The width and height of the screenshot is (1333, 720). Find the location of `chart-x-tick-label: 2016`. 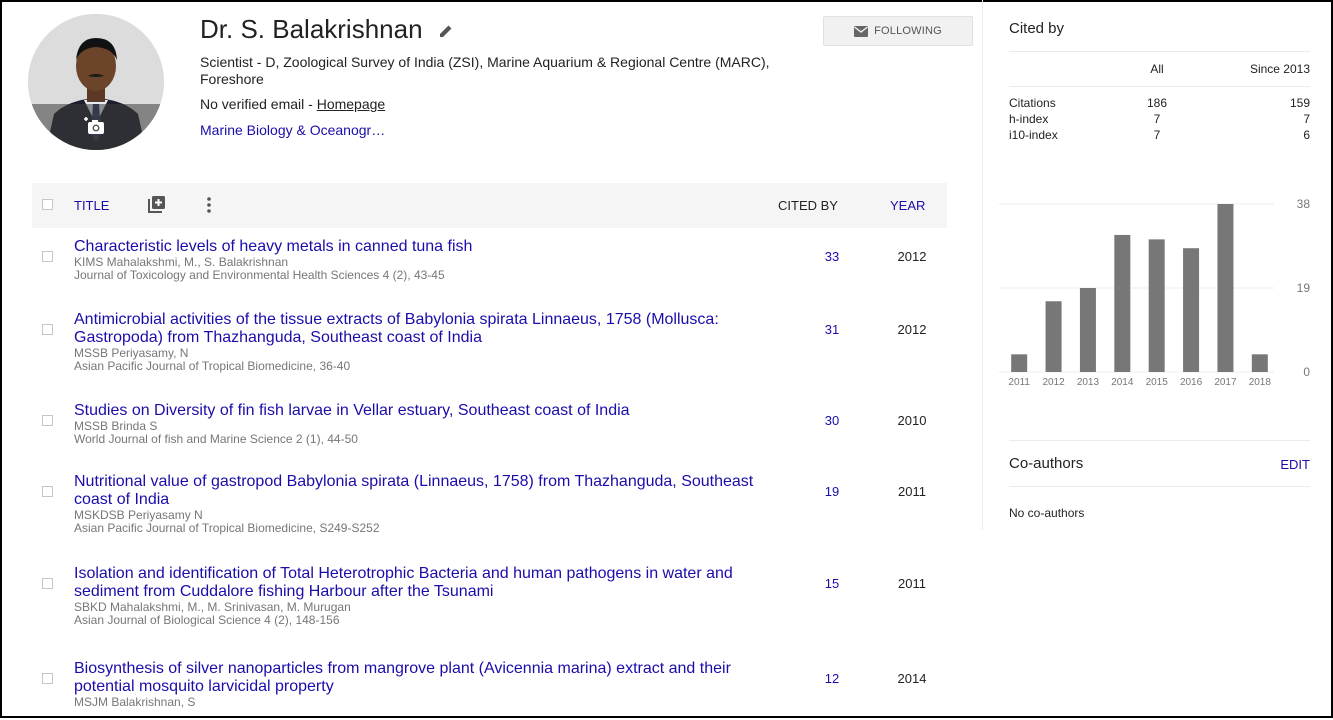

chart-x-tick-label: 2016 is located at coordinates (1191, 382).